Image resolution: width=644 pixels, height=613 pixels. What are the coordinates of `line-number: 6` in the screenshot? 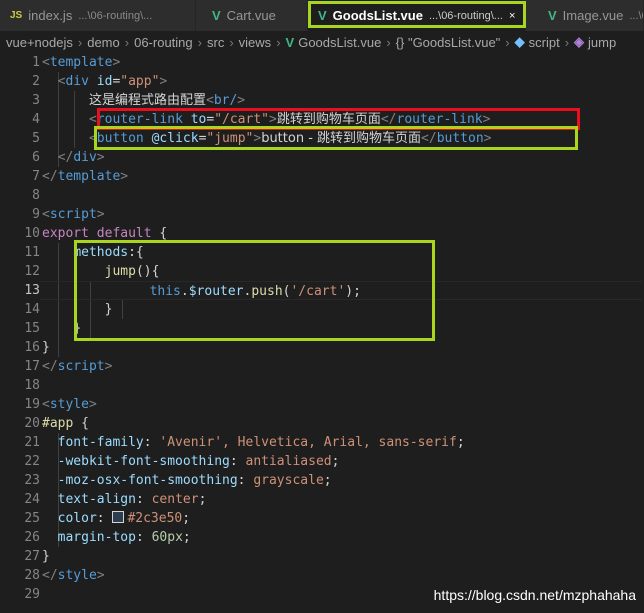 It's located at (36, 157).